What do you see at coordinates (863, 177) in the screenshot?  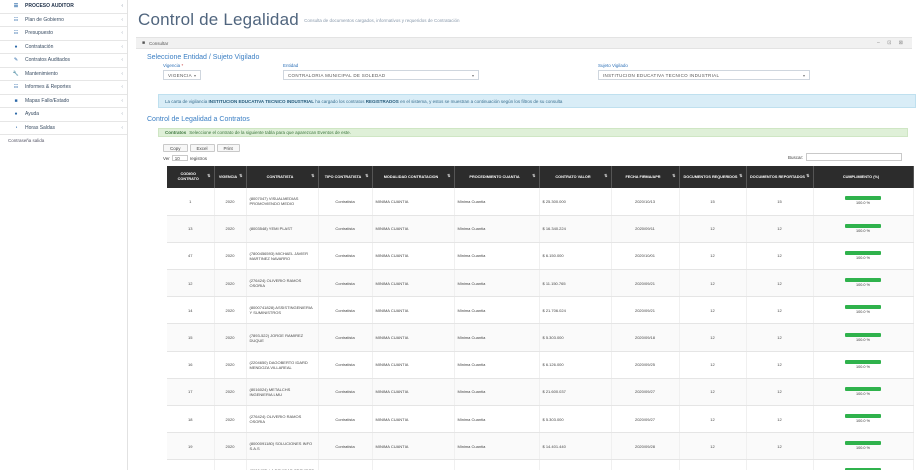 I see `table-column-header: CUMPLIMIENTO (%)` at bounding box center [863, 177].